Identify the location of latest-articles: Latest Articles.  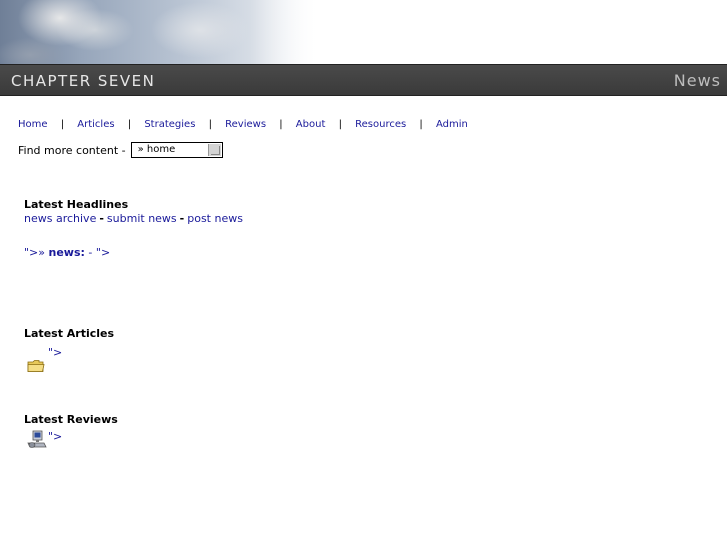
(69, 333).